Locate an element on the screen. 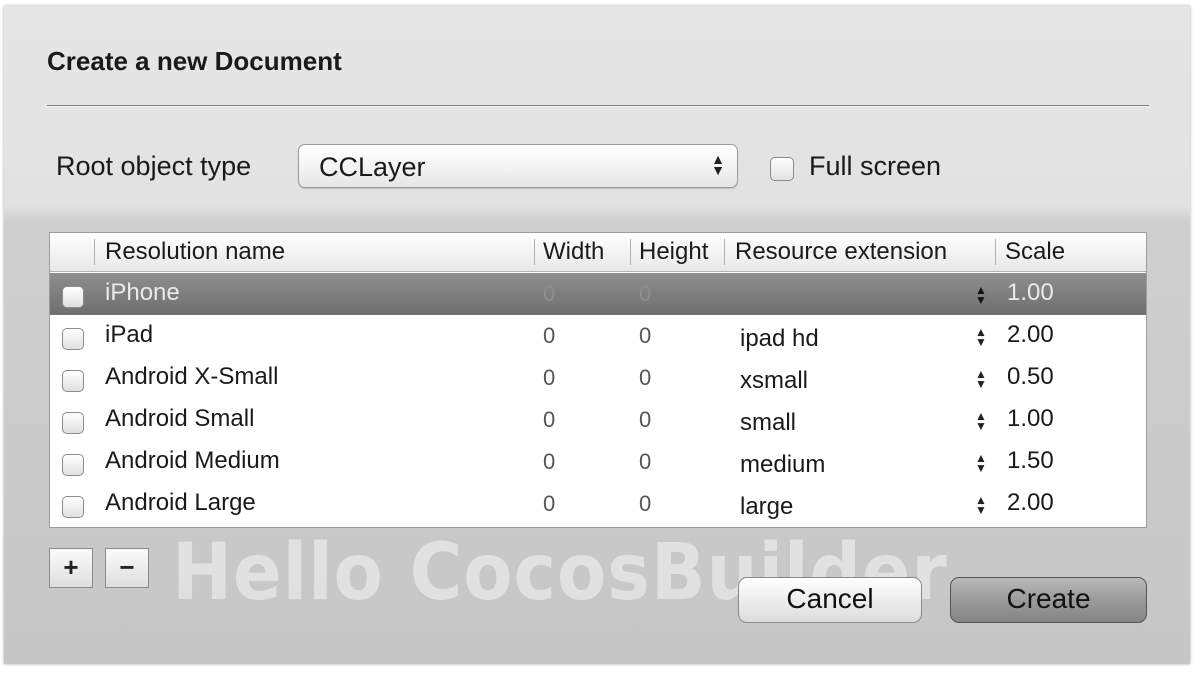  cancel-button: Cancel is located at coordinates (830, 600).